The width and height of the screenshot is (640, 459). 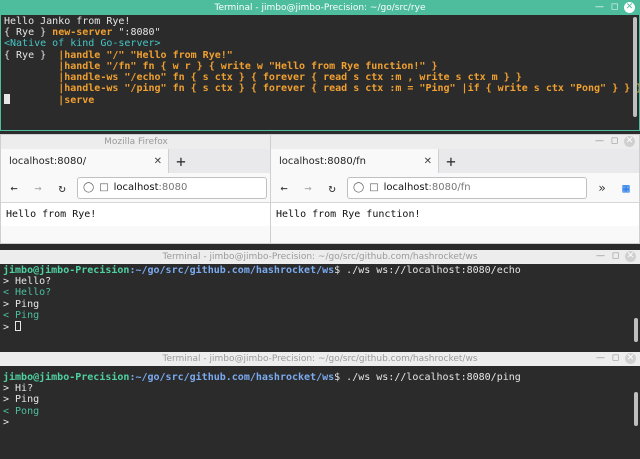 I want to click on tab-label: localhost:8080/fn, so click(x=322, y=161).